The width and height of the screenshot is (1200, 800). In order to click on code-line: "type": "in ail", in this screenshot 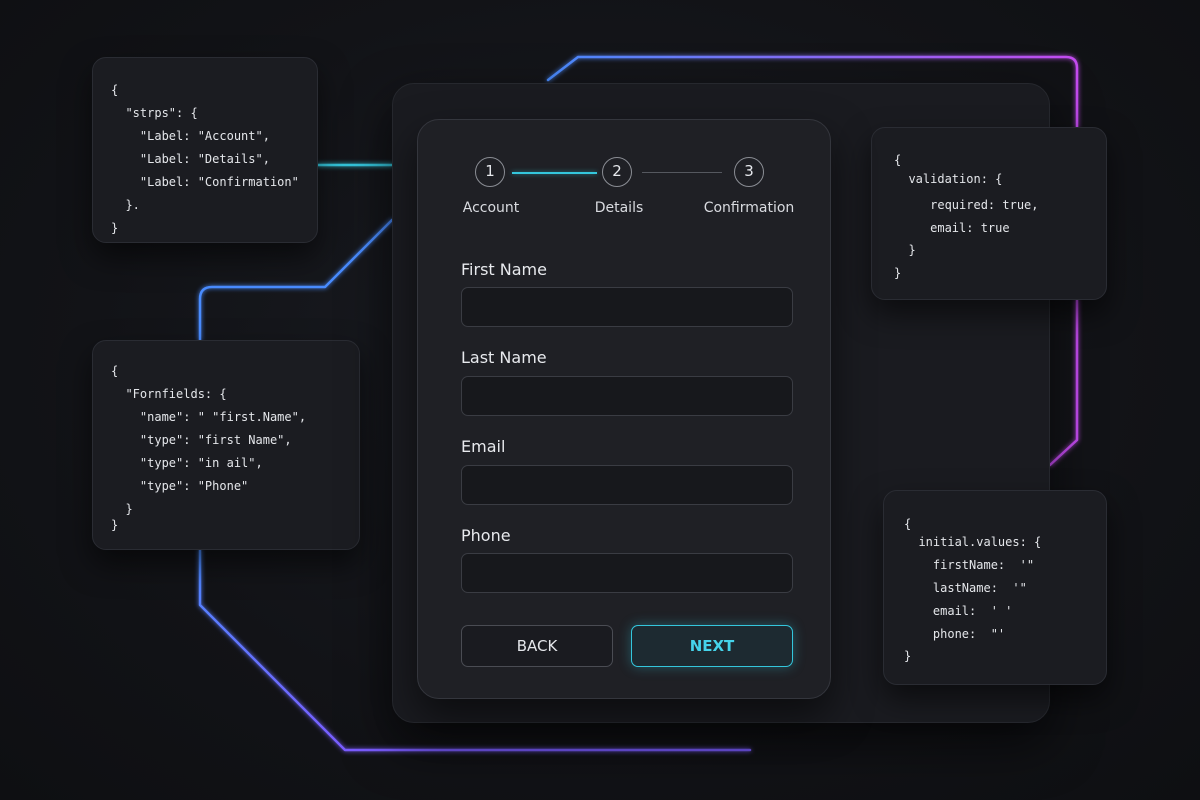, I will do `click(187, 463)`.